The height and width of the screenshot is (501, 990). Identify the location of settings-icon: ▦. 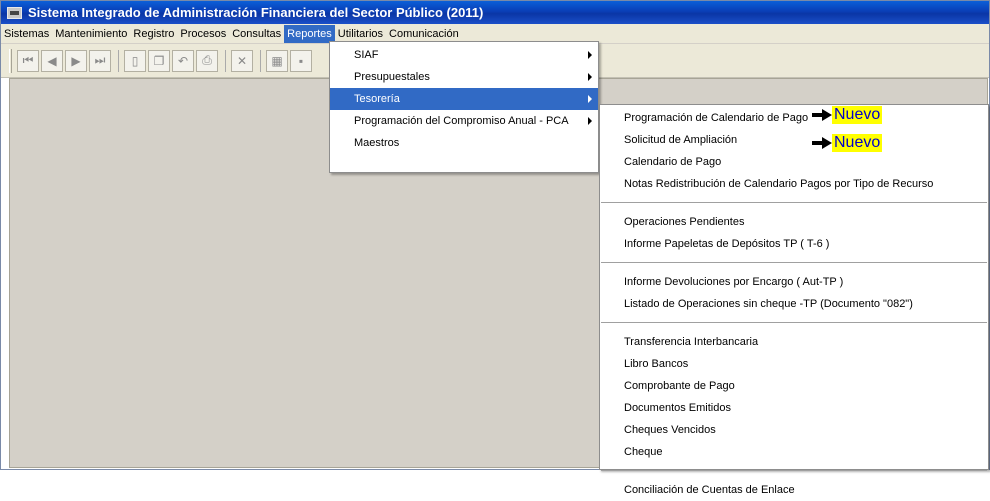
(277, 60).